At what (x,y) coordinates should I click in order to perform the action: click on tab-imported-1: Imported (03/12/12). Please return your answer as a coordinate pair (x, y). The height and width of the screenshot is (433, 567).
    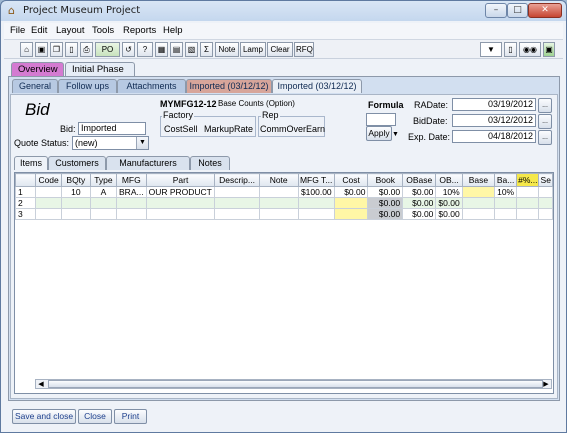
    Looking at the image, I should click on (229, 86).